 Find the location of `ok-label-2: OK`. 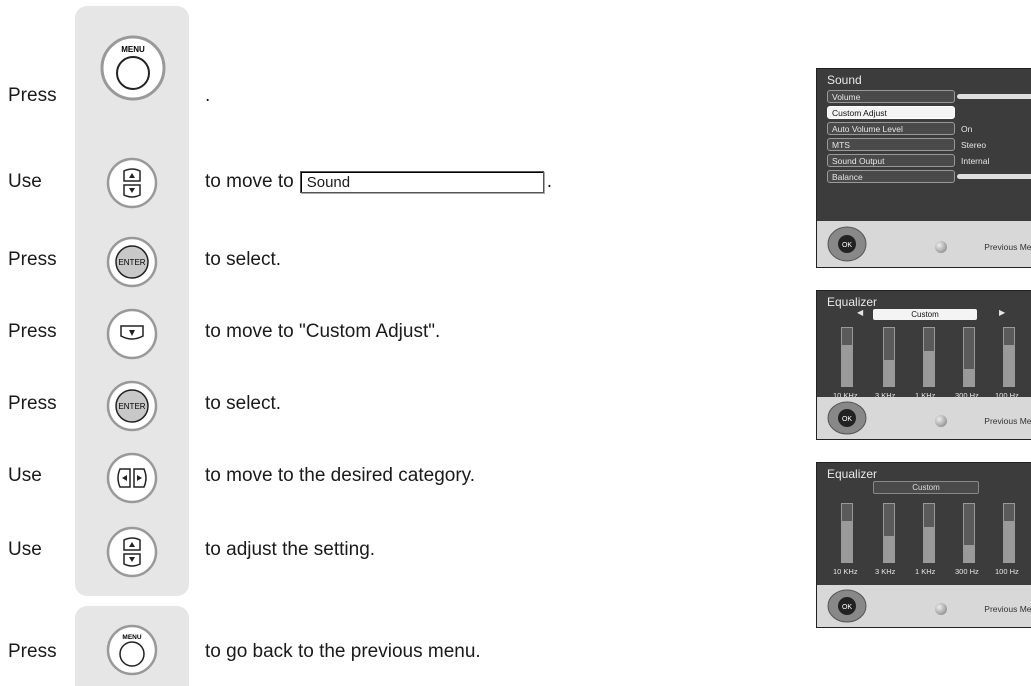

ok-label-2: OK is located at coordinates (847, 419).